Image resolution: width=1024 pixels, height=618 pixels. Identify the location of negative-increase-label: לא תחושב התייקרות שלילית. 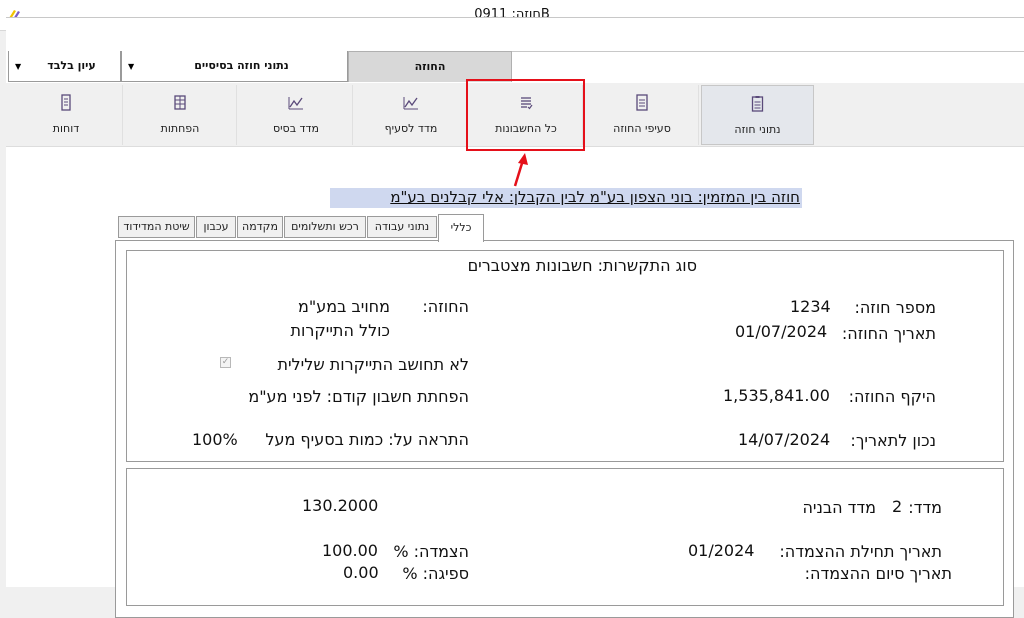
(373, 364).